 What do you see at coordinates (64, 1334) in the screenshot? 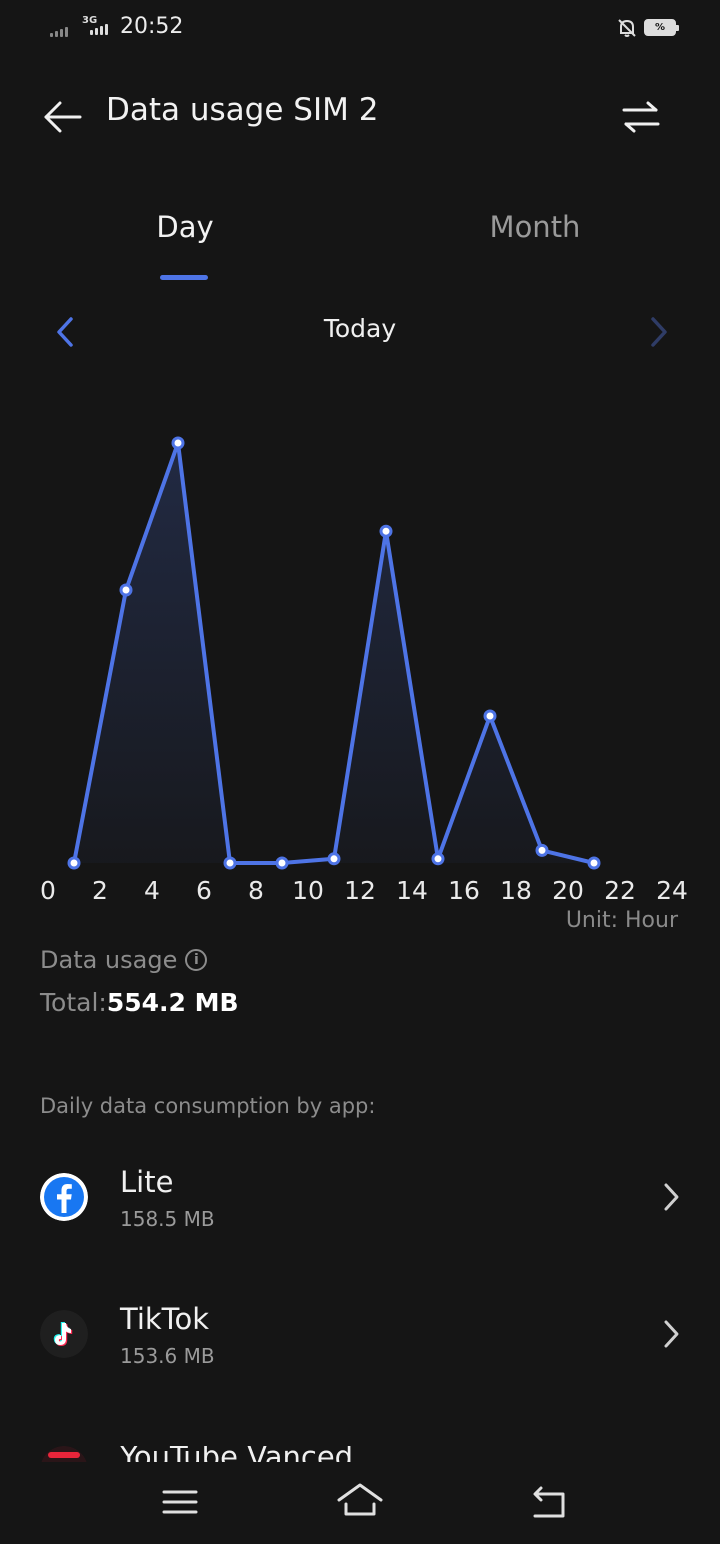
I see `tiktok-icon` at bounding box center [64, 1334].